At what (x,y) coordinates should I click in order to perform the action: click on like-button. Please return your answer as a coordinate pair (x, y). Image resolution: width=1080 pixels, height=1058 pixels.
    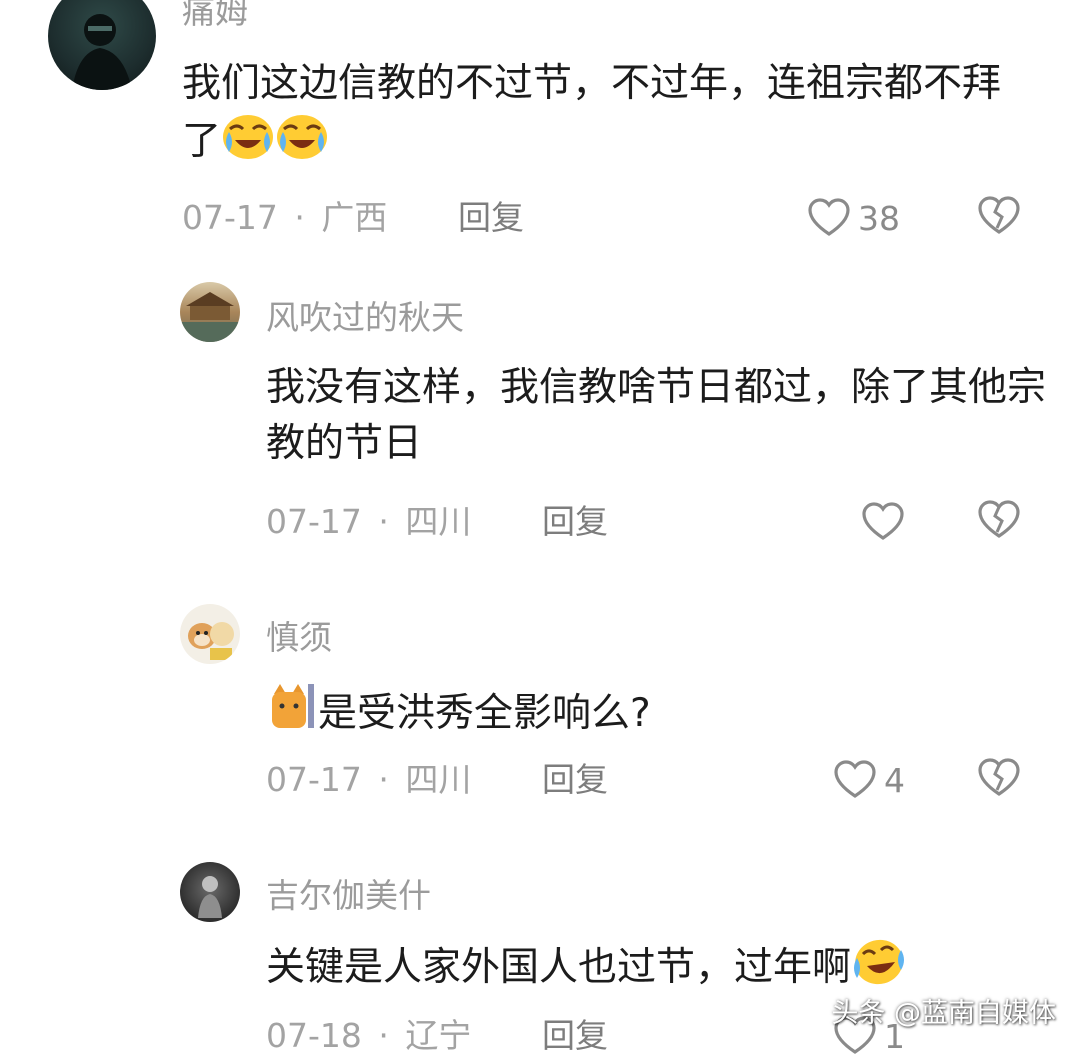
    Looking at the image, I should click on (887, 522).